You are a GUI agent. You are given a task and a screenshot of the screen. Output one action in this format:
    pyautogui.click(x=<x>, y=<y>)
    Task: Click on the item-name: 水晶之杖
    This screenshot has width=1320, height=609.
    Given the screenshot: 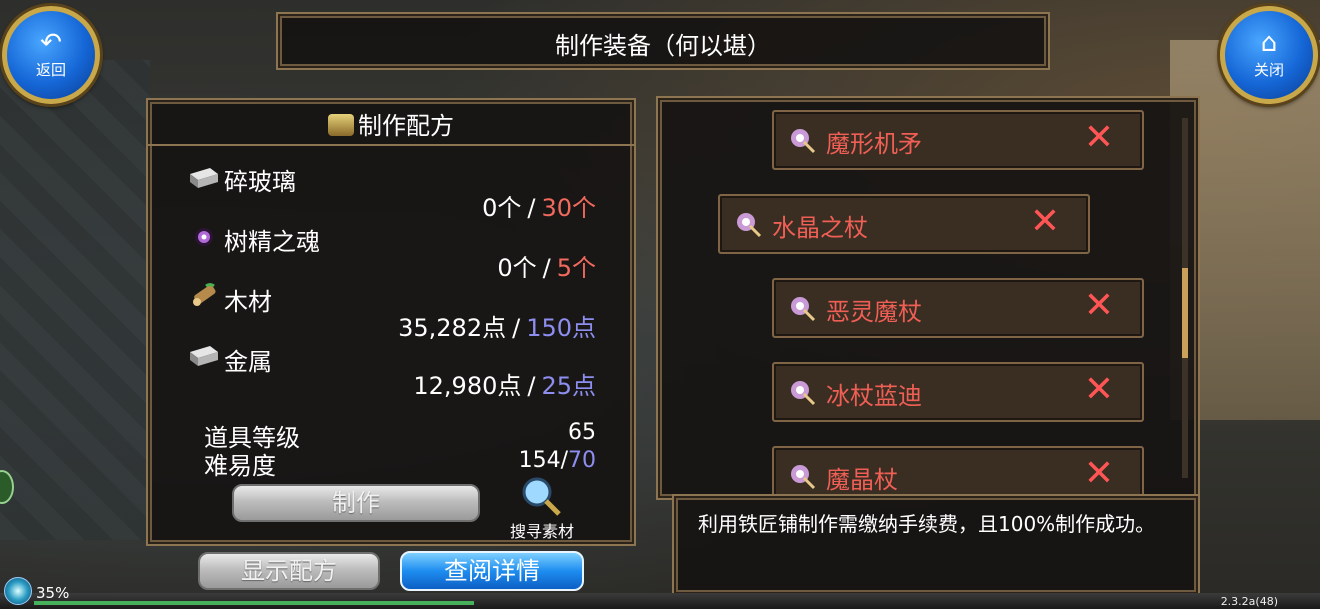 What is the action you would take?
    pyautogui.click(x=820, y=228)
    